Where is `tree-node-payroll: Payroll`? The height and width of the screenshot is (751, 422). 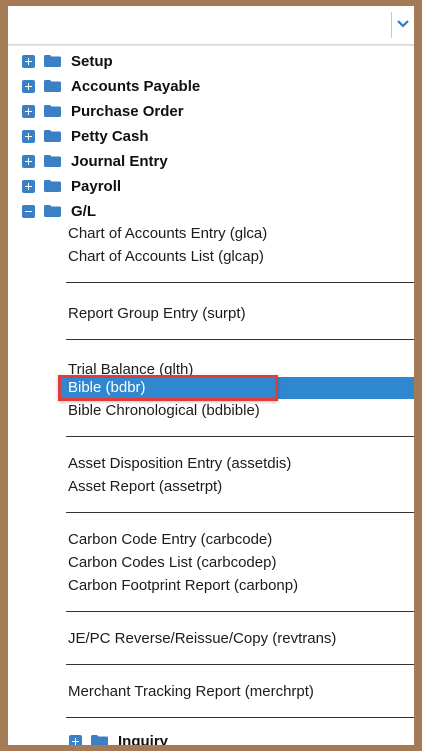 tree-node-payroll: Payroll is located at coordinates (71, 186).